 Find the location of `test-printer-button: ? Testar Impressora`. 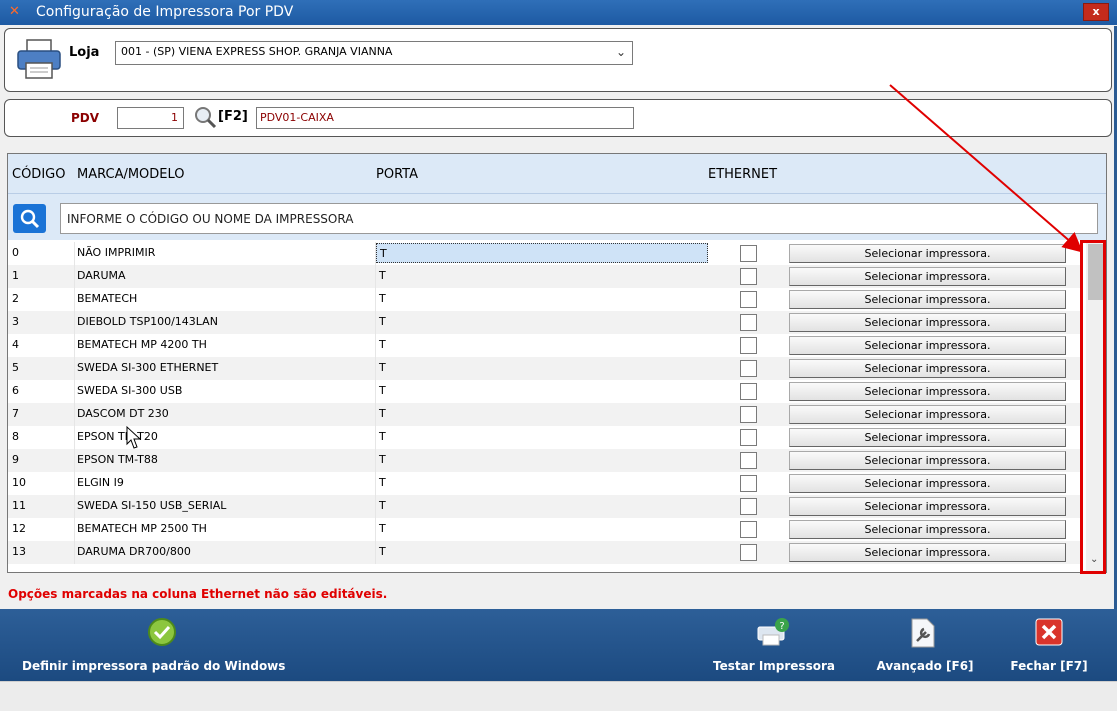

test-printer-button: ? Testar Impressora is located at coordinates (774, 645).